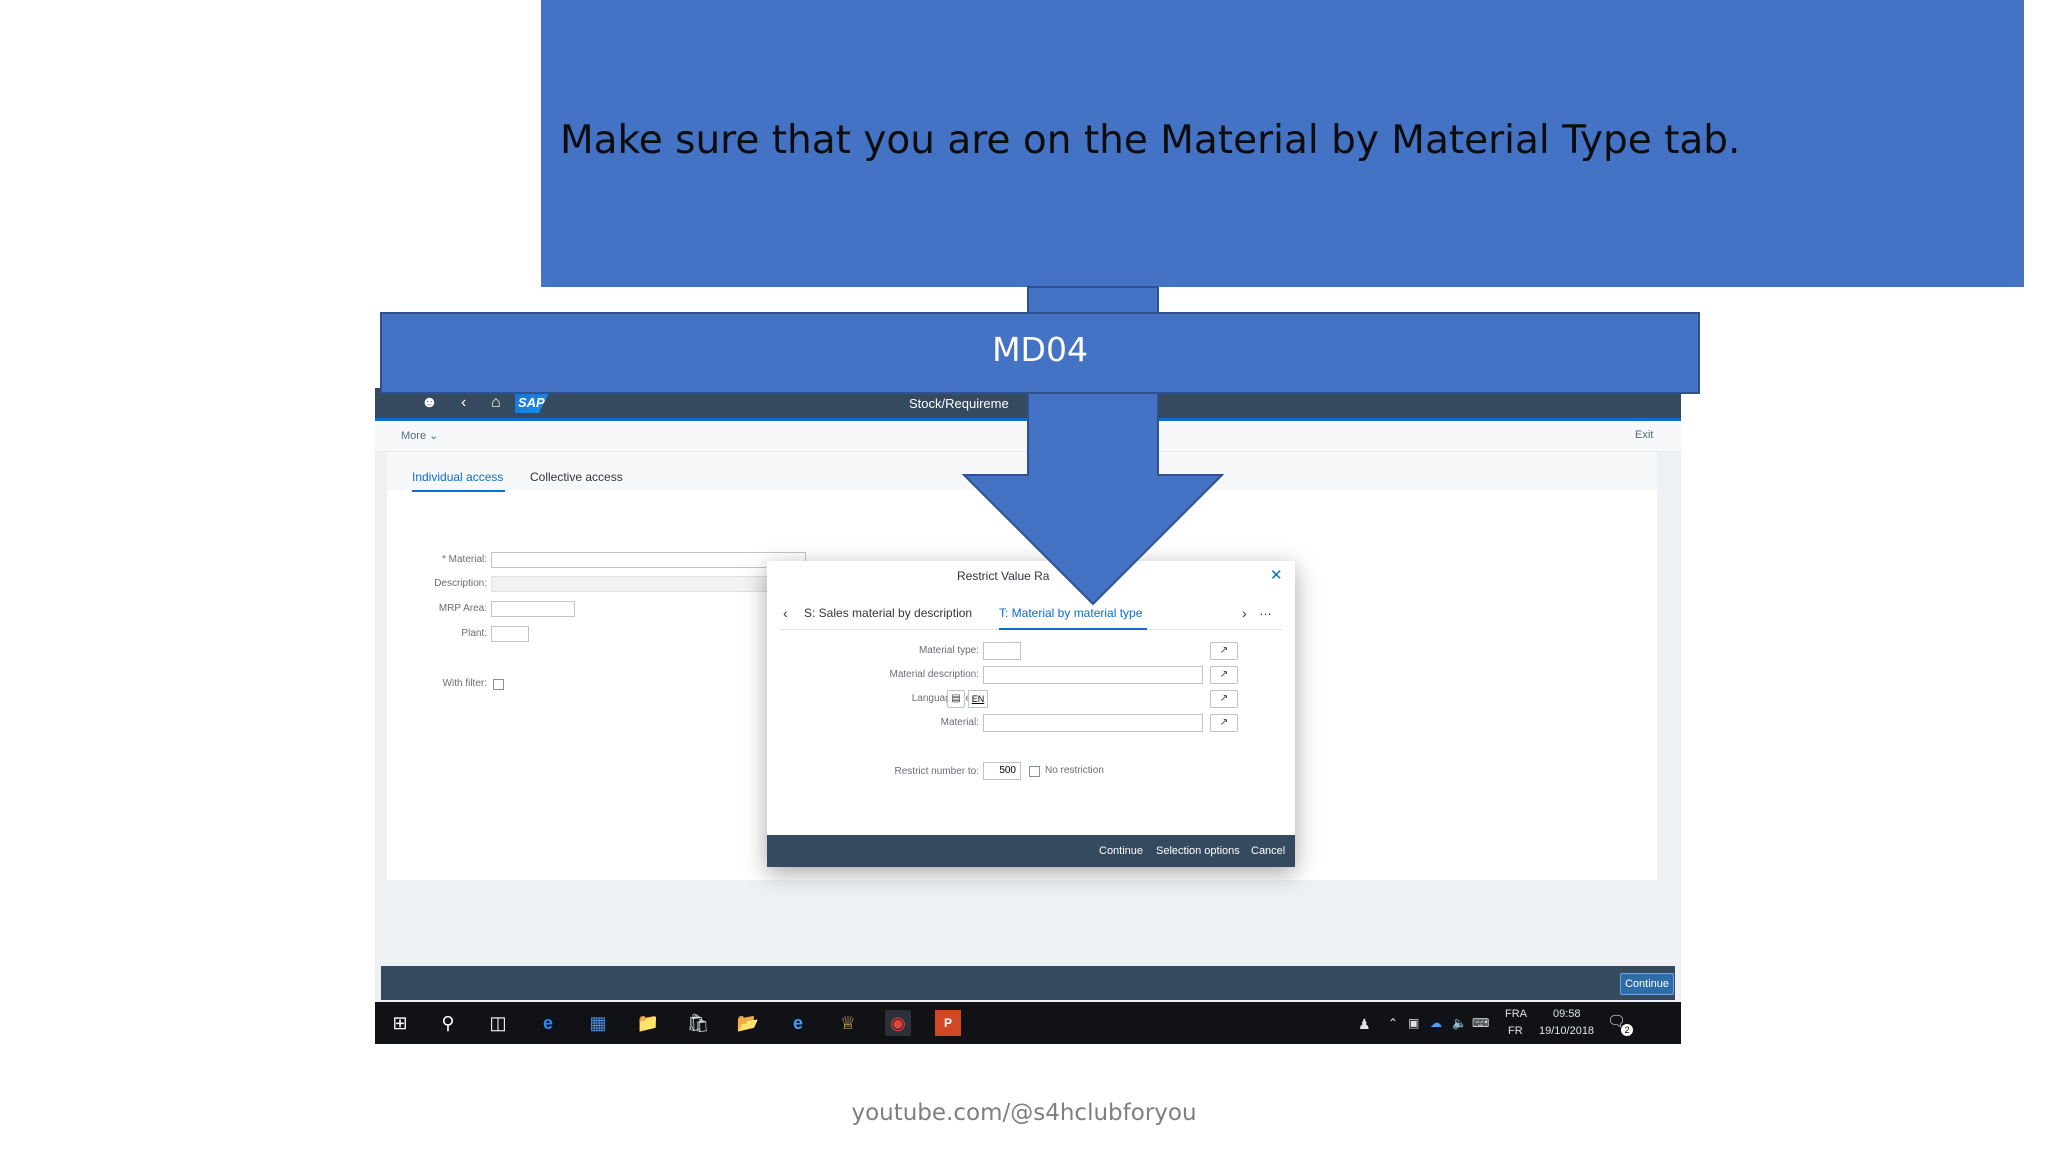 Image resolution: width=2048 pixels, height=1152 pixels. What do you see at coordinates (1040, 349) in the screenshot?
I see `transaction-code: MD04` at bounding box center [1040, 349].